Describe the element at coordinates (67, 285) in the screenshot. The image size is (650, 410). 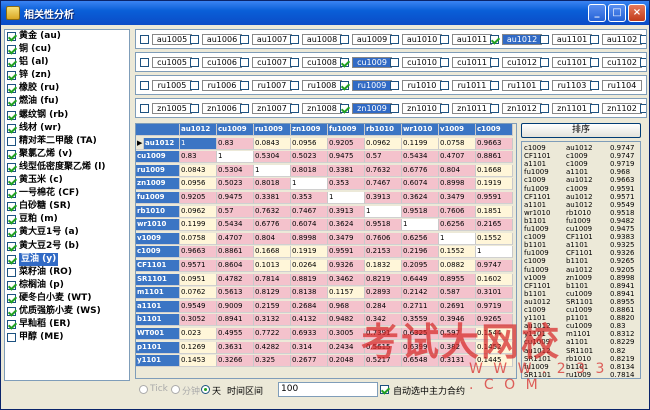
I see `commodity-item: 棕榈油 (p)` at that location.